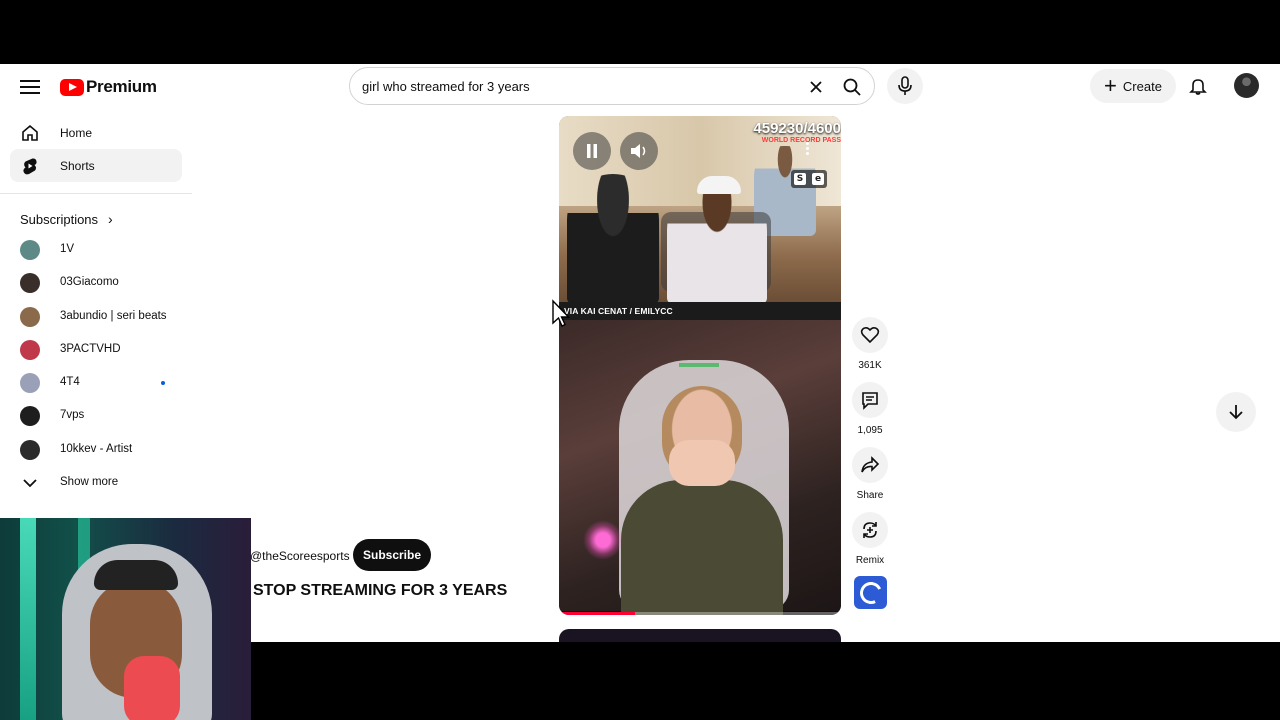 Image resolution: width=1280 pixels, height=720 pixels. I want to click on comment-count: 1,095, so click(870, 430).